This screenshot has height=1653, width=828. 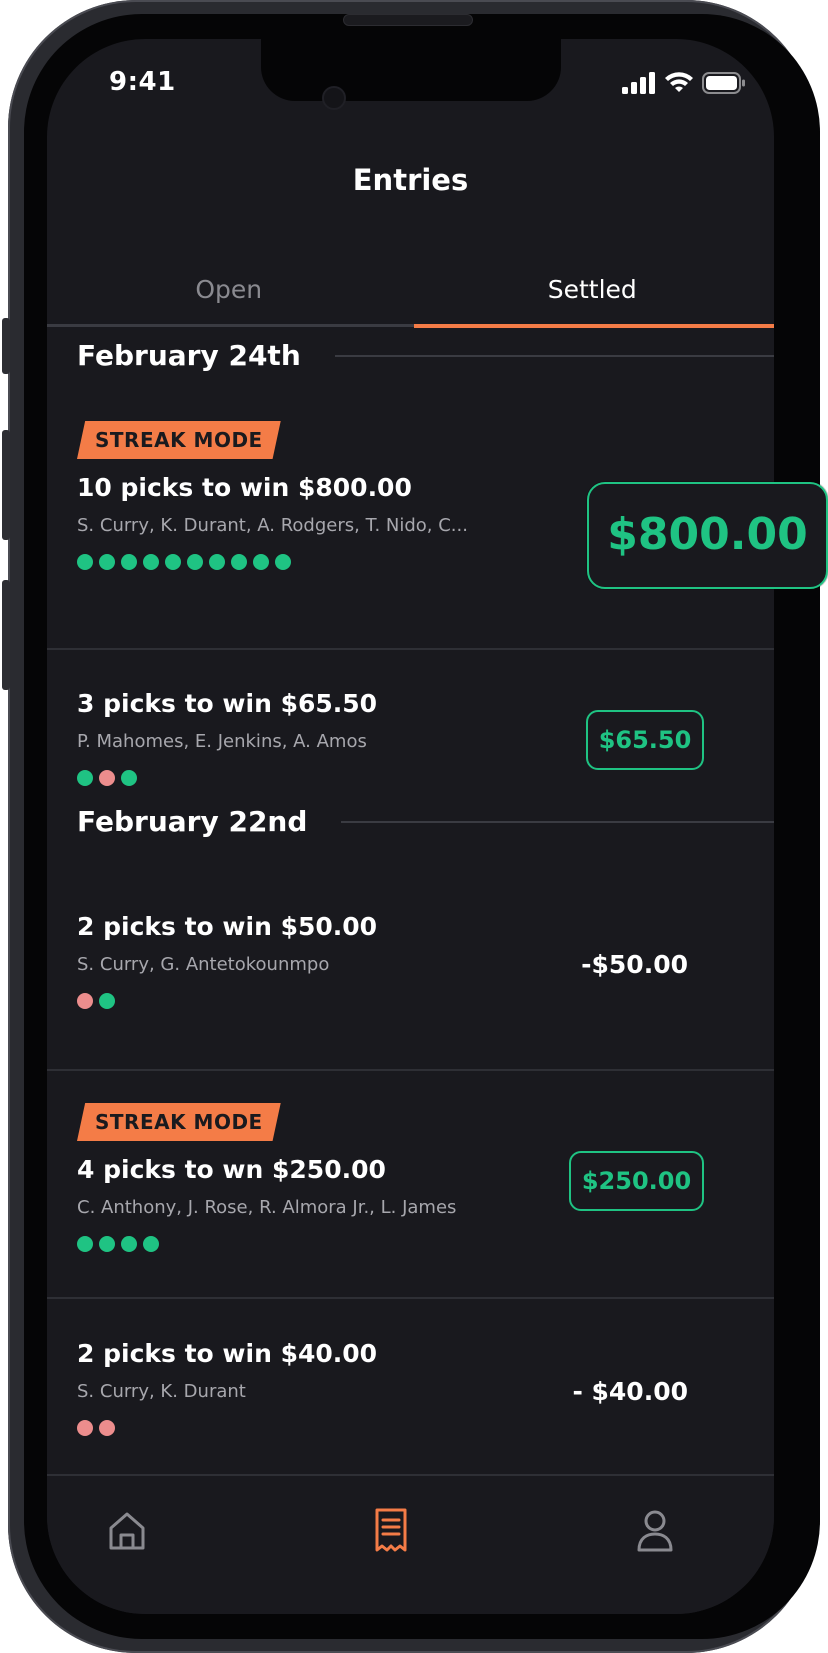 I want to click on tab-bar: Open Settled, so click(x=410, y=294).